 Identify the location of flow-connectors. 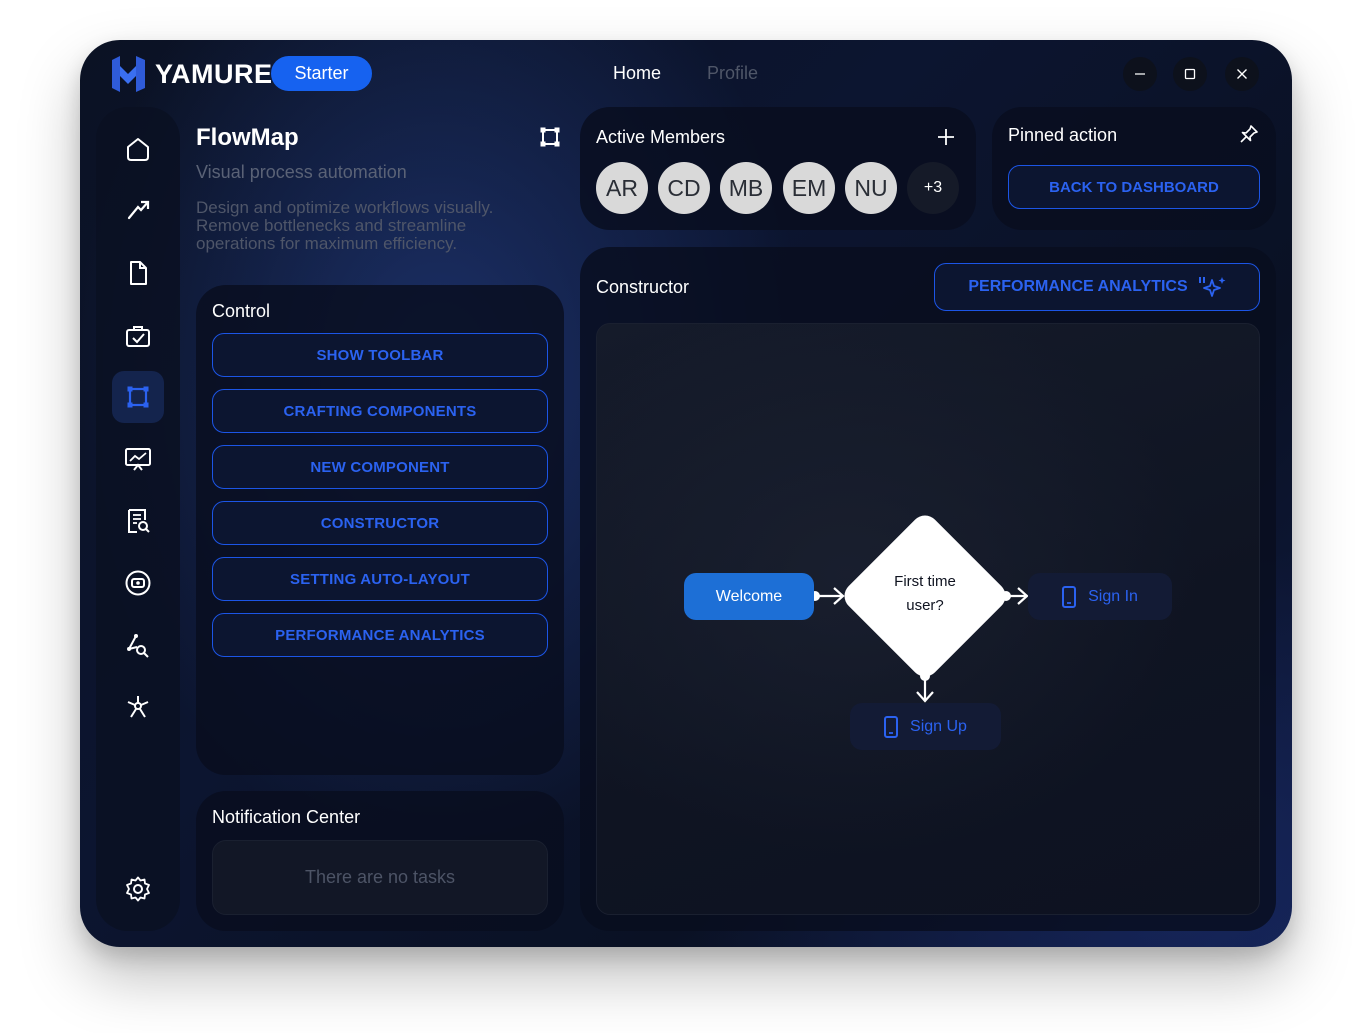
(919, 645).